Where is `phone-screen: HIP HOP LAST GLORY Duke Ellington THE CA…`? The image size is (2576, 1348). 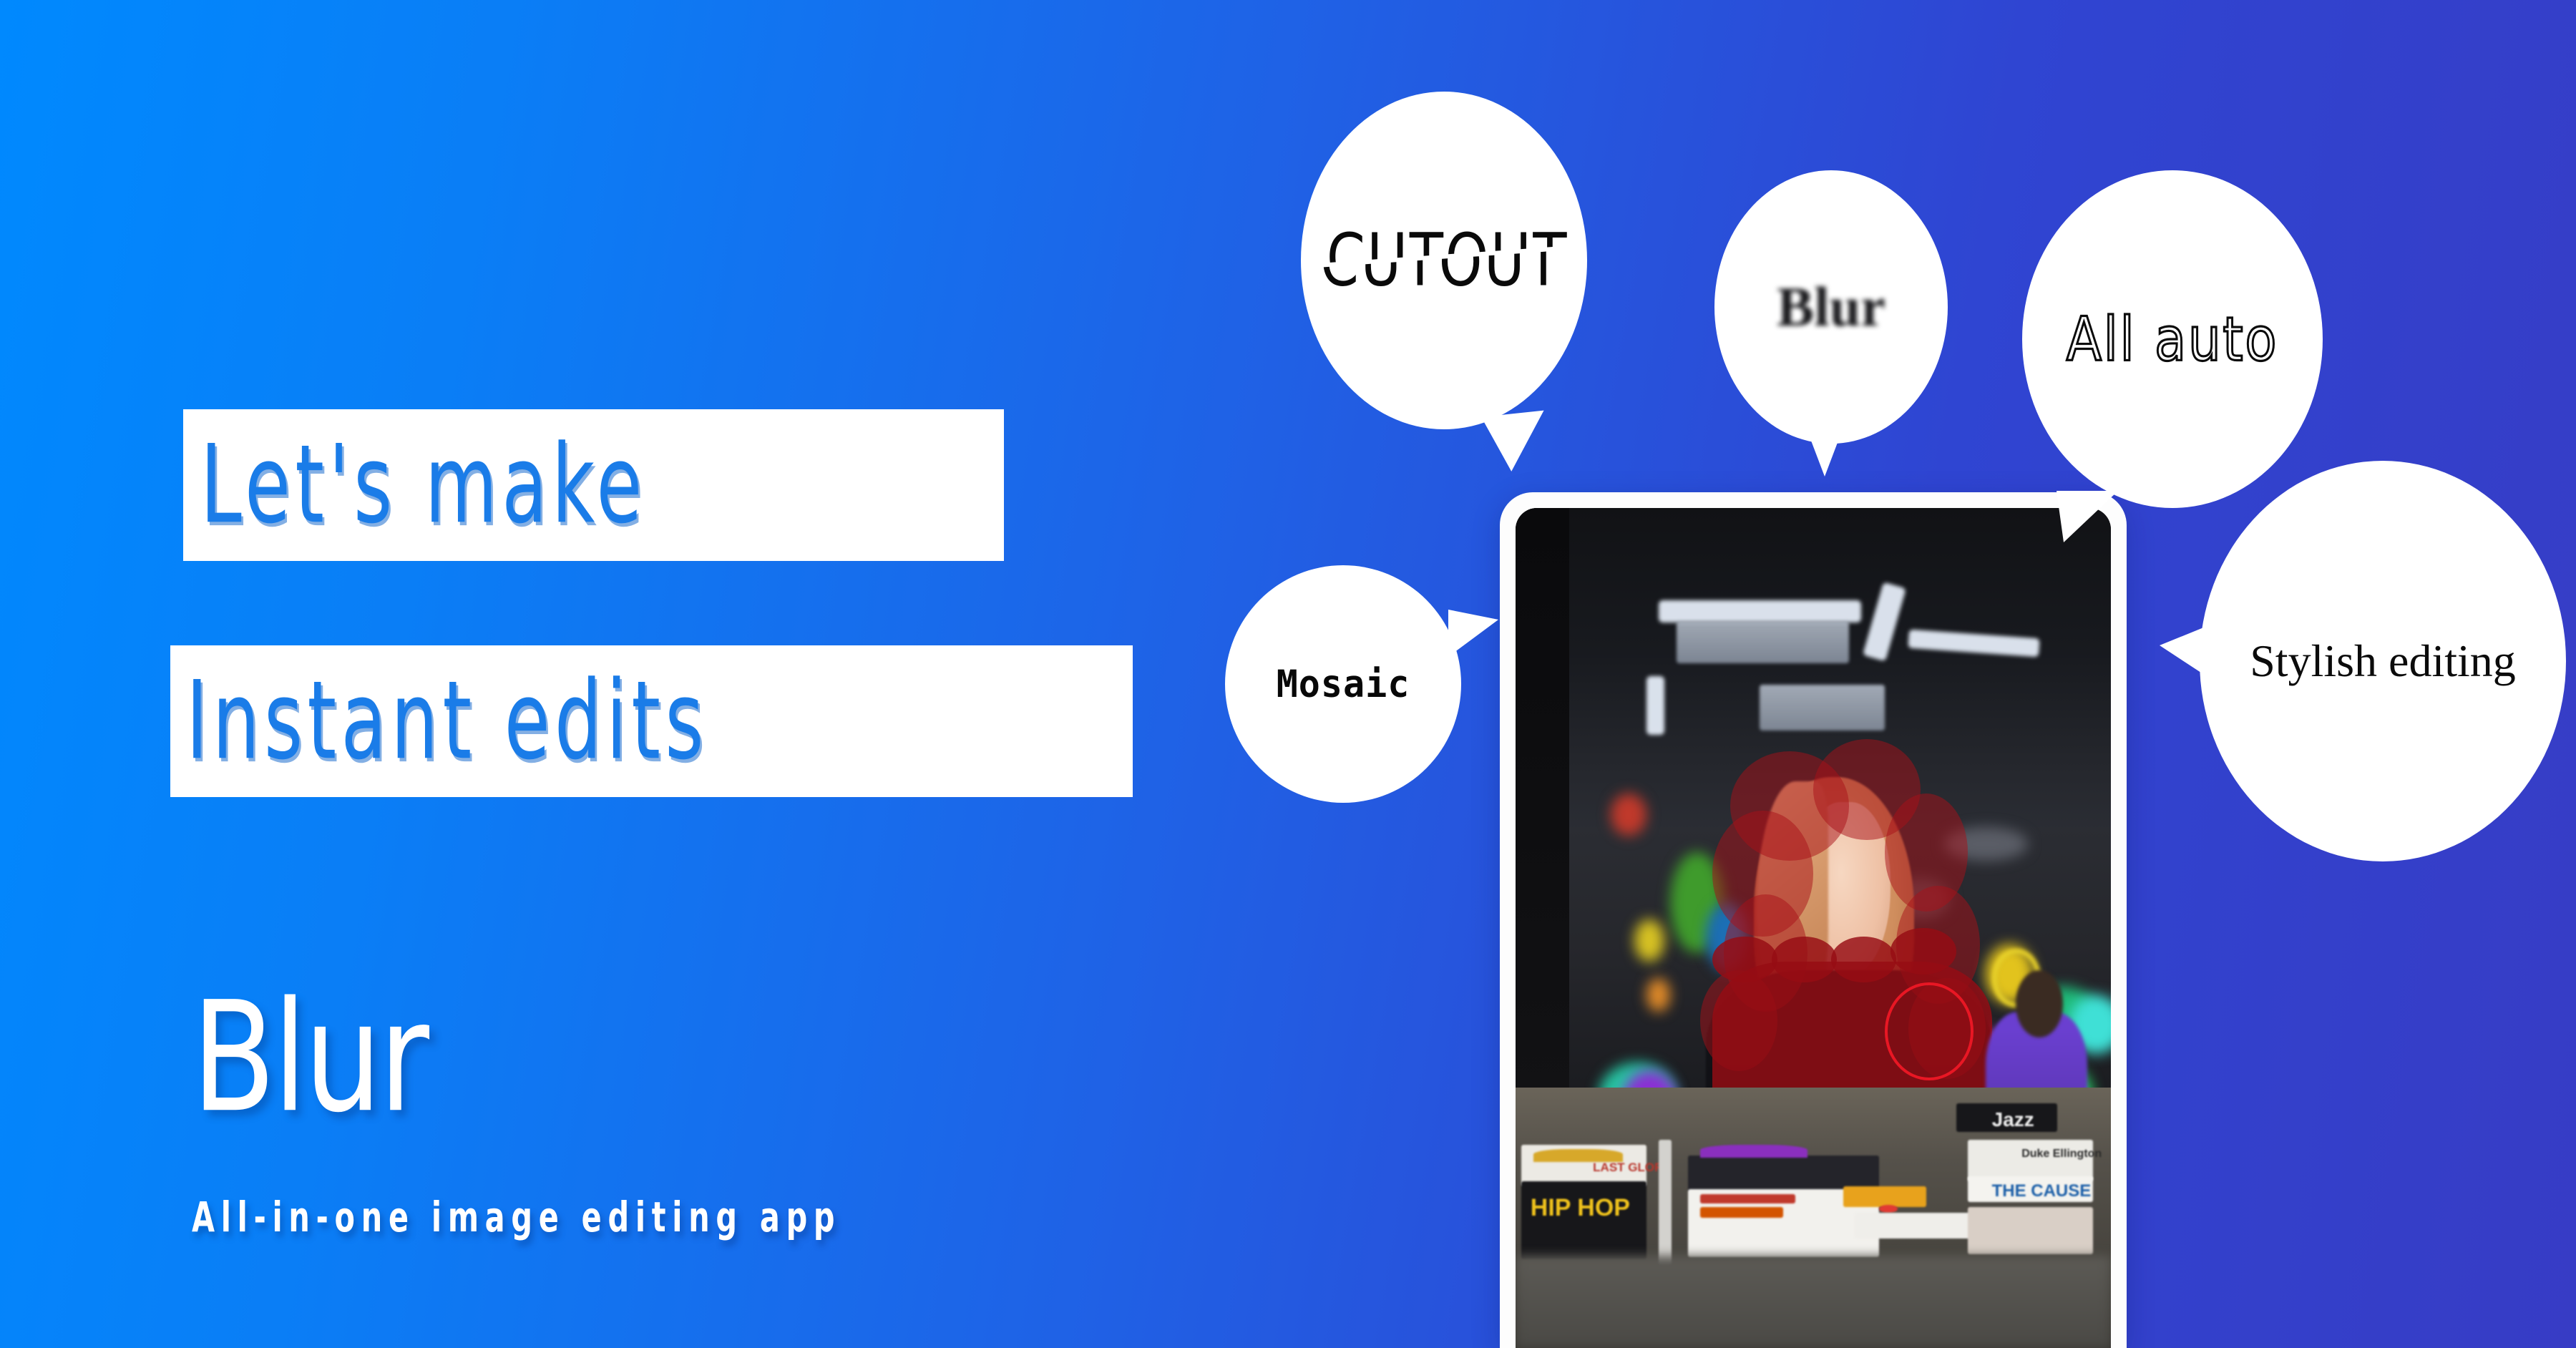
phone-screen: HIP HOP LAST GLORY Duke Ellington THE CA… is located at coordinates (1813, 928).